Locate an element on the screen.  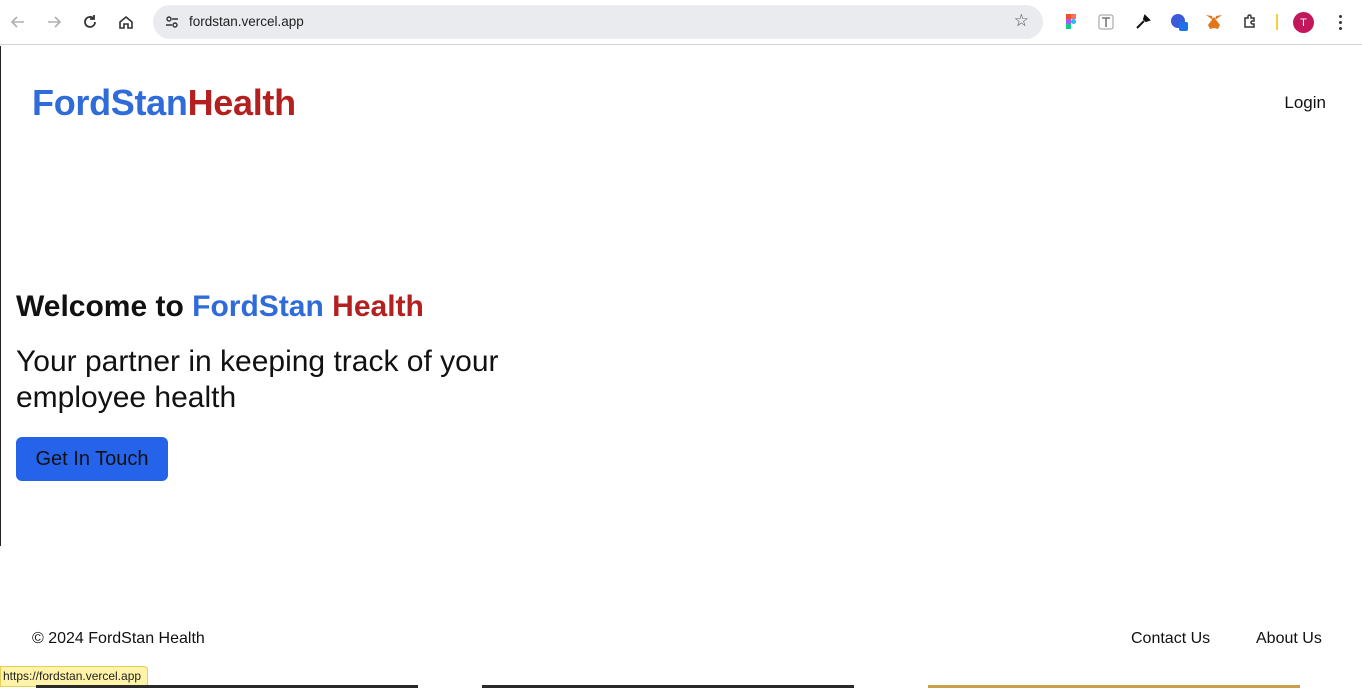
contact-us-link: Contact Us is located at coordinates (1170, 639).